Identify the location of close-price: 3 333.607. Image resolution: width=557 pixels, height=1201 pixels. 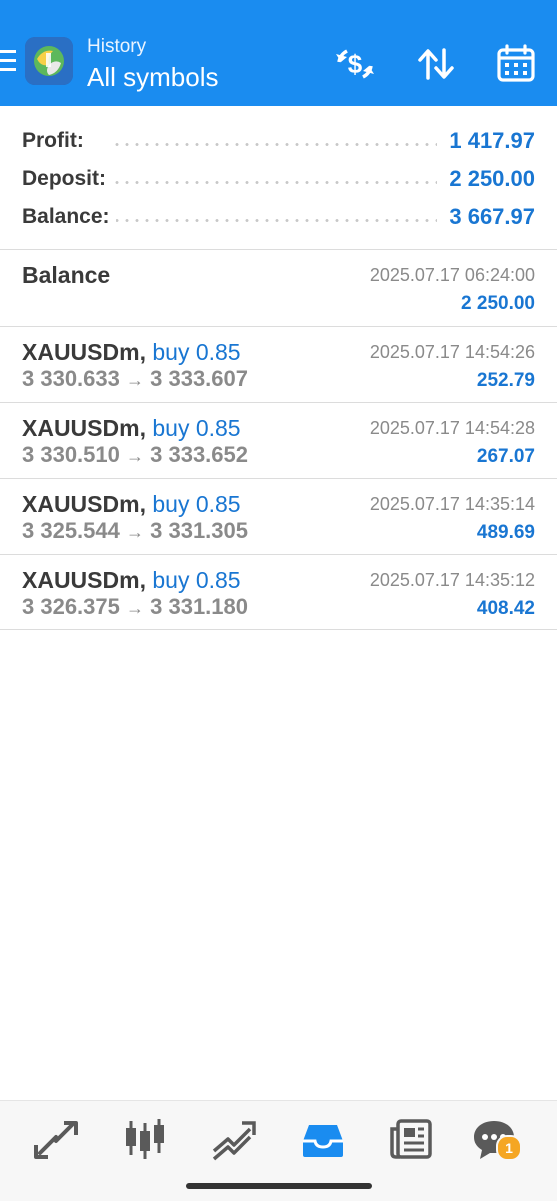
(199, 378).